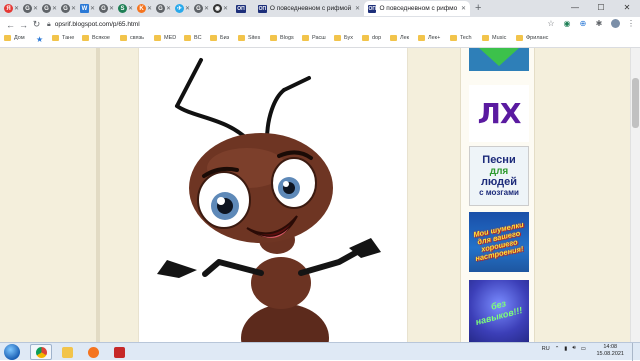 This screenshot has height=361, width=640. What do you see at coordinates (557, 349) in the screenshot?
I see `tray-chevron-icon: ⌃` at bounding box center [557, 349].